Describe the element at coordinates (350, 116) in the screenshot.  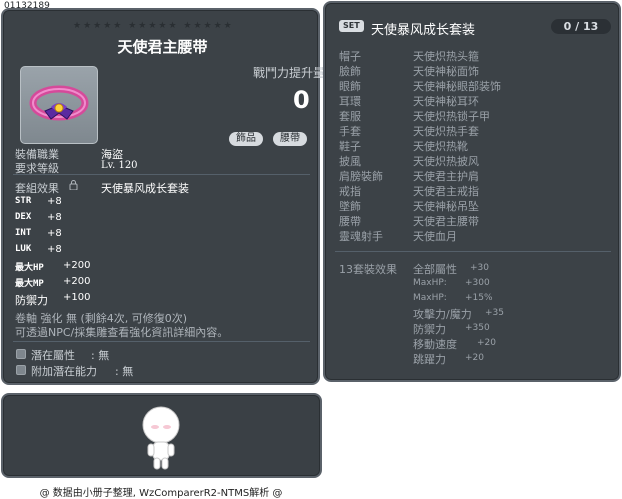
I see `set-slot-label: 套服` at that location.